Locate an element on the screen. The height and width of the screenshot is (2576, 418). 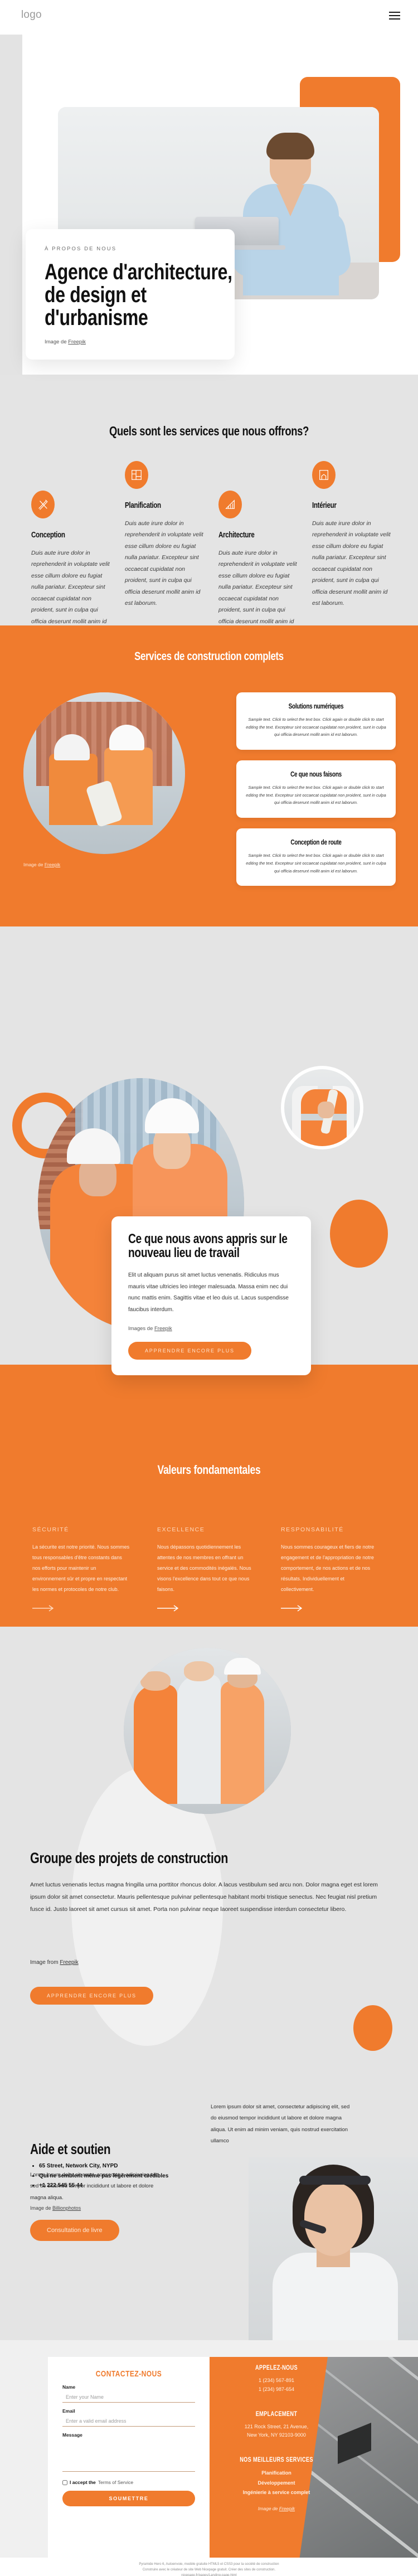
values-heading: Valeurs fondamentales is located at coordinates (209, 1470).